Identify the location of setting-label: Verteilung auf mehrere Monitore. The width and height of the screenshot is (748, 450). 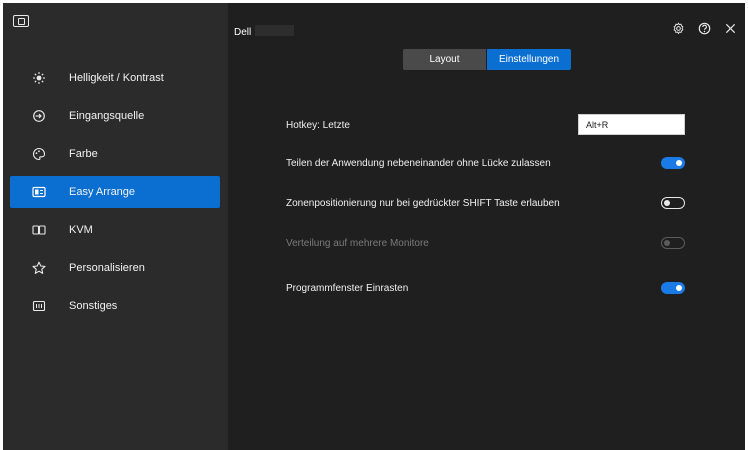
(357, 243).